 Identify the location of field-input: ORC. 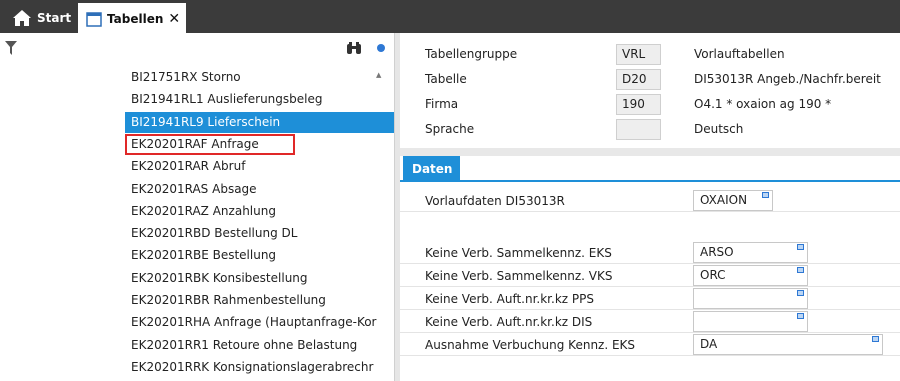
(750, 275).